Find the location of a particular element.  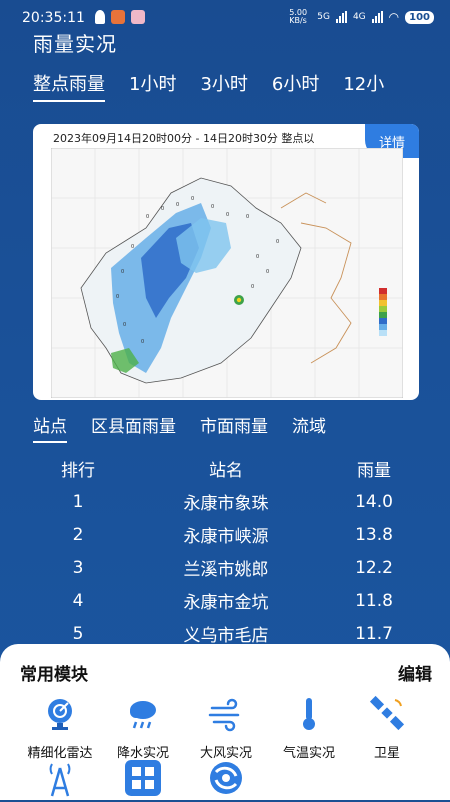

tab-city-rain: 市面雨量 is located at coordinates (234, 427).